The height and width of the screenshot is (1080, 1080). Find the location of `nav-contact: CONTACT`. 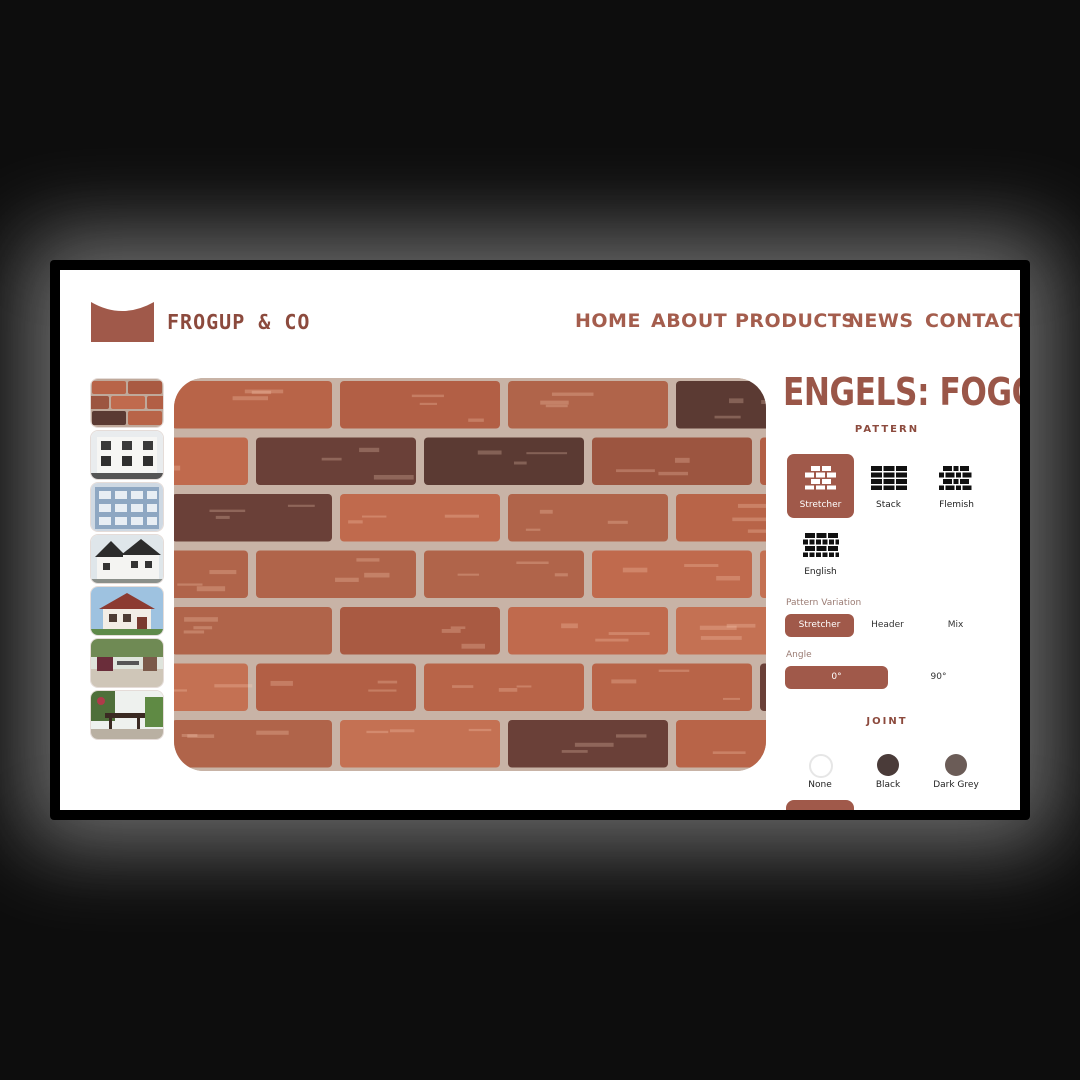

nav-contact: CONTACT is located at coordinates (972, 321).